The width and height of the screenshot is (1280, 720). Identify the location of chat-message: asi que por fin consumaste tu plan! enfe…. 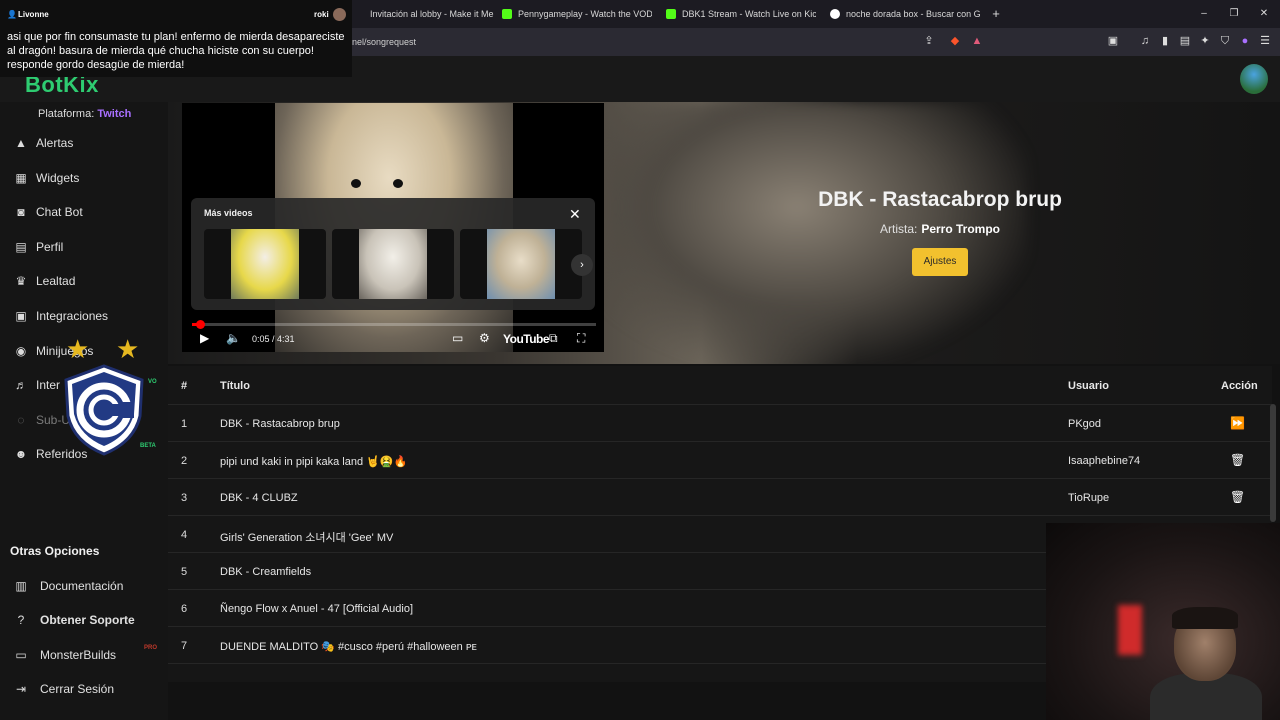
(176, 51).